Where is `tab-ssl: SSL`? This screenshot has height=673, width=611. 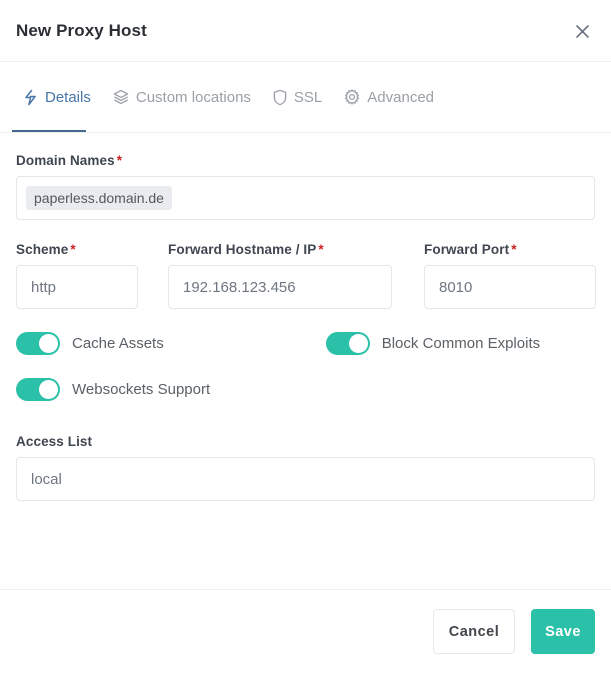 tab-ssl: SSL is located at coordinates (297, 97).